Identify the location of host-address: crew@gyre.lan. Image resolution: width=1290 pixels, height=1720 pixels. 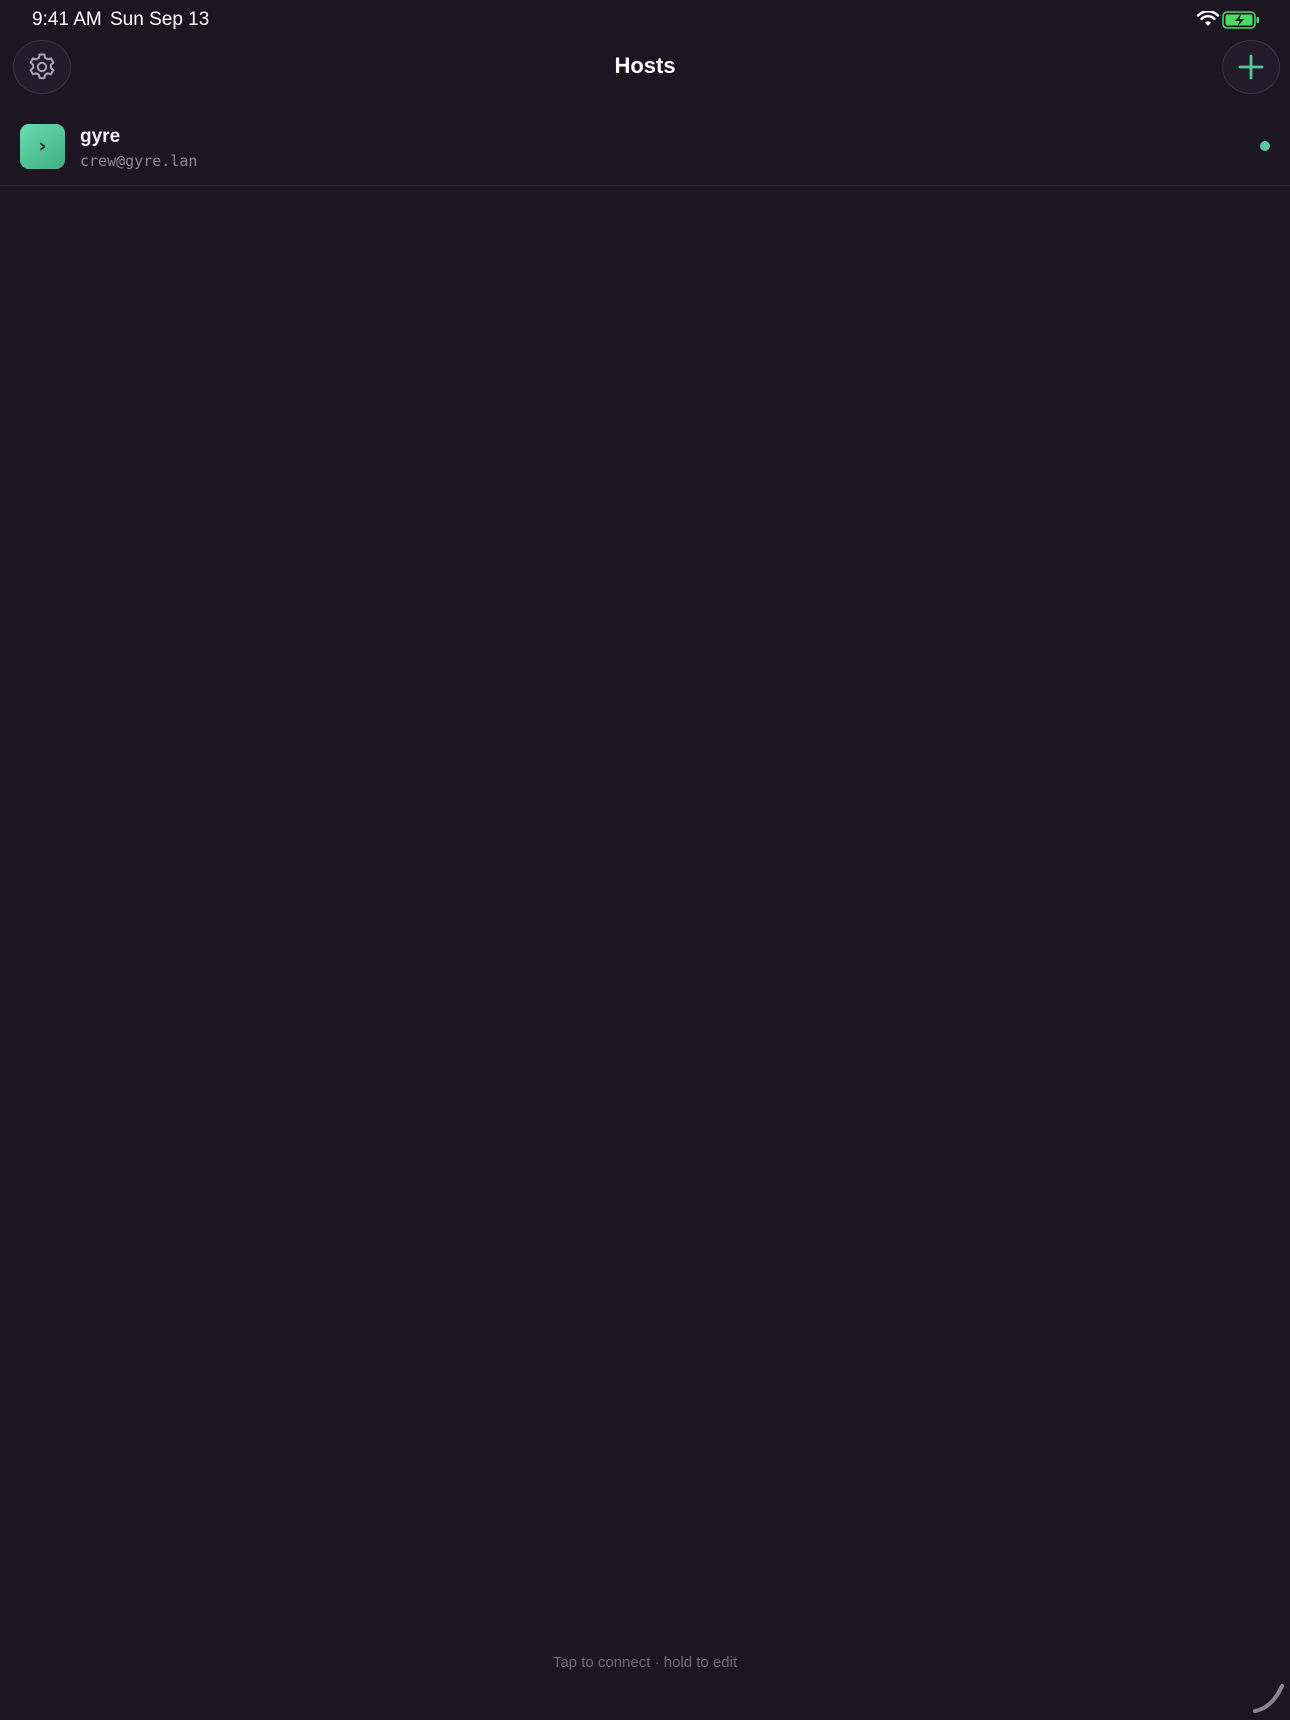
(139, 161).